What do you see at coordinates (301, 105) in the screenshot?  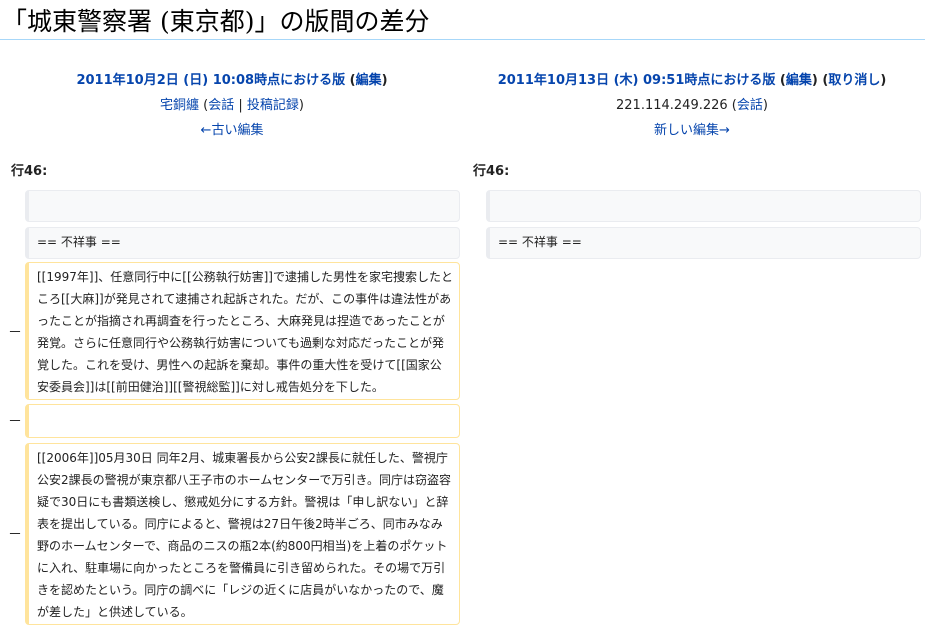 I see `left-talk-paren-close: )` at bounding box center [301, 105].